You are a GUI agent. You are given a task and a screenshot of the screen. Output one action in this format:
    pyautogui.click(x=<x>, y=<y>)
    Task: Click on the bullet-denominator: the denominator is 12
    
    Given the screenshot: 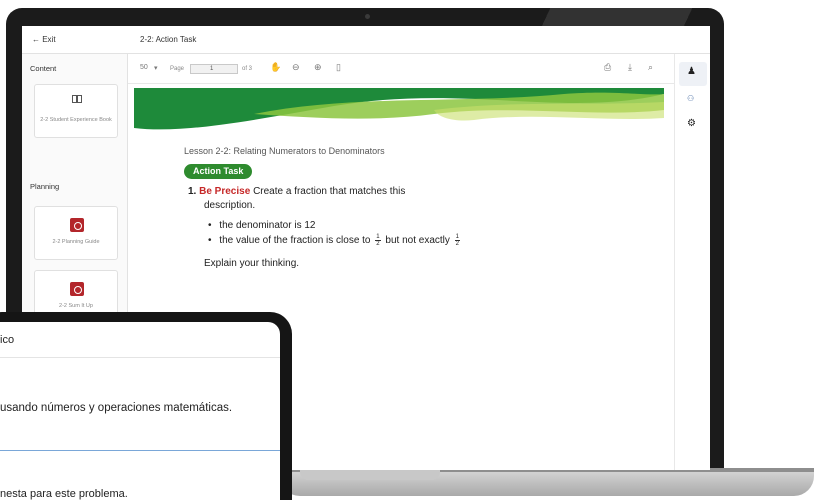 What is the action you would take?
    pyautogui.click(x=261, y=225)
    